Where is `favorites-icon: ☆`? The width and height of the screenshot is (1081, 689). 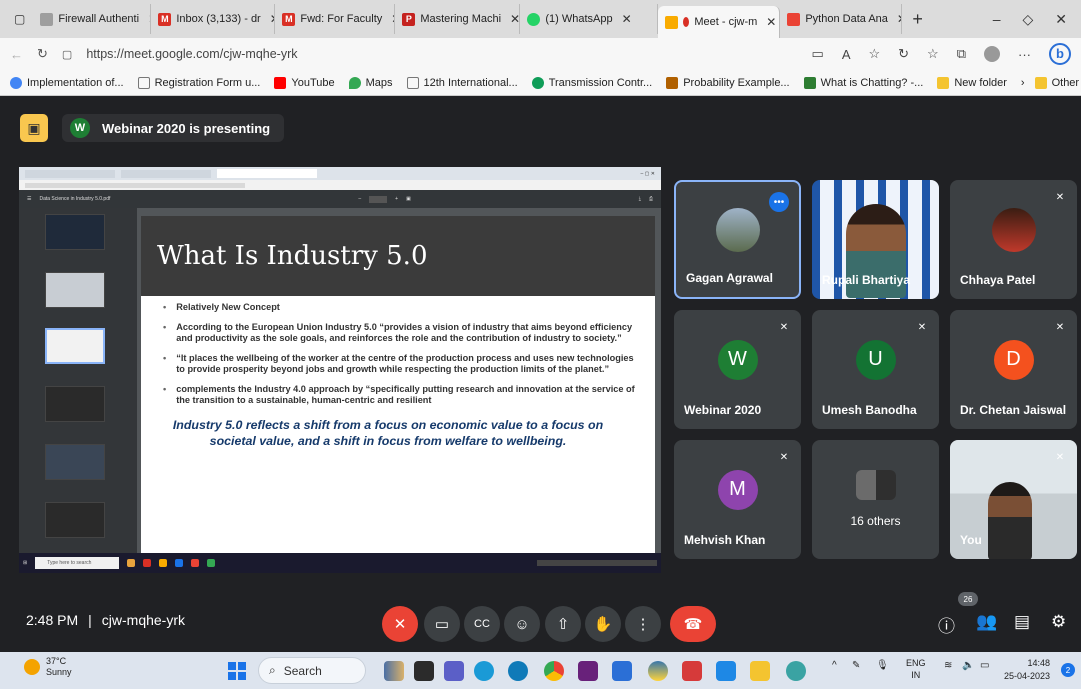 favorites-icon: ☆ is located at coordinates (933, 54).